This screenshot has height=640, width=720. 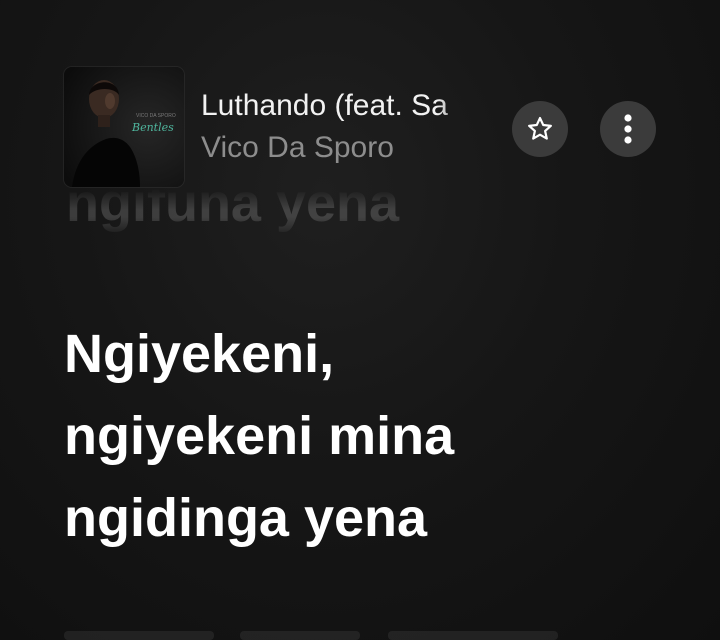 I want to click on lyric-line: ngidinga yena, so click(x=246, y=518).